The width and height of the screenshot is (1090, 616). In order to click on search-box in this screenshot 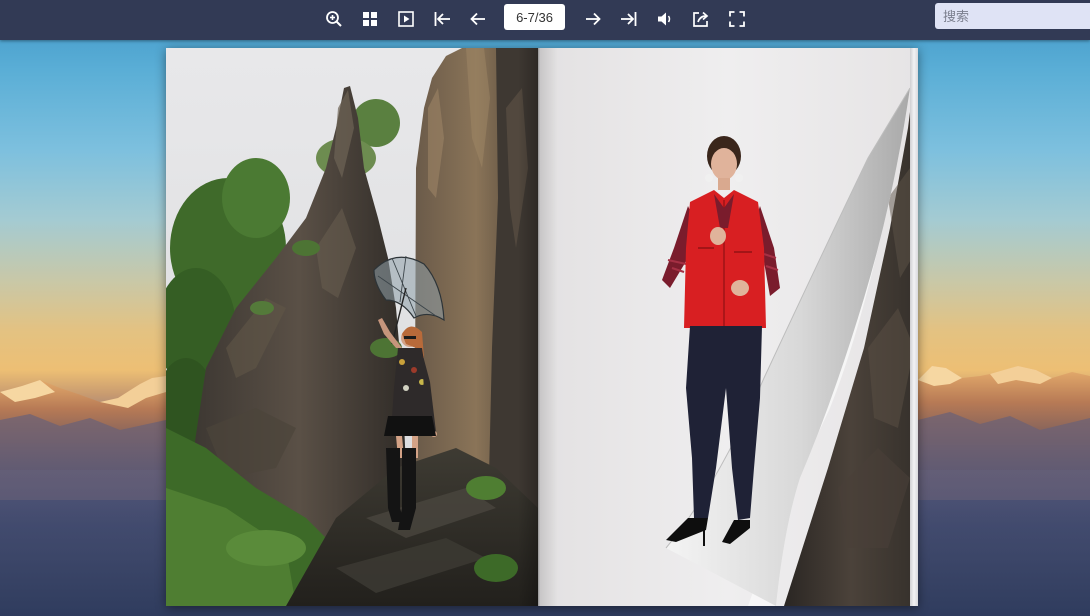, I will do `click(1012, 16)`.